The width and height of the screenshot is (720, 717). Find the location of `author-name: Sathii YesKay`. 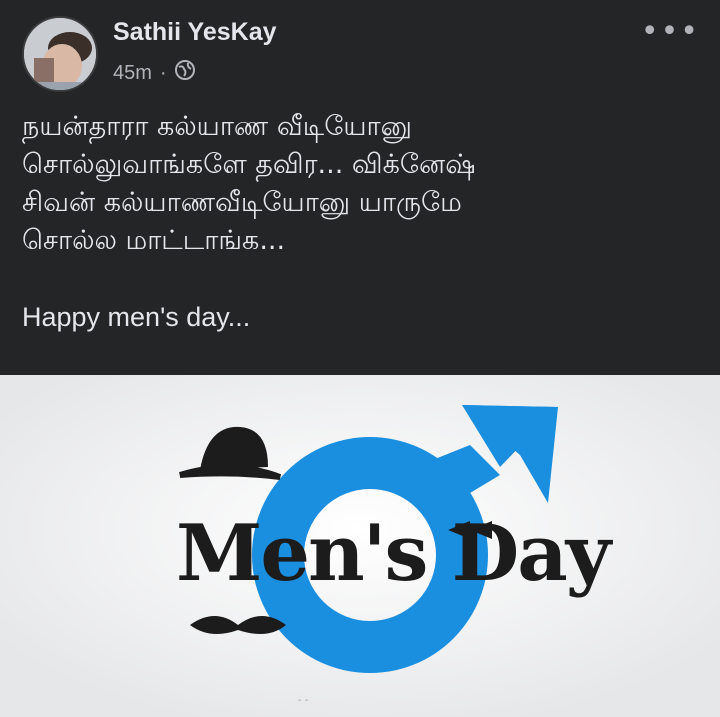

author-name: Sathii YesKay is located at coordinates (195, 32).